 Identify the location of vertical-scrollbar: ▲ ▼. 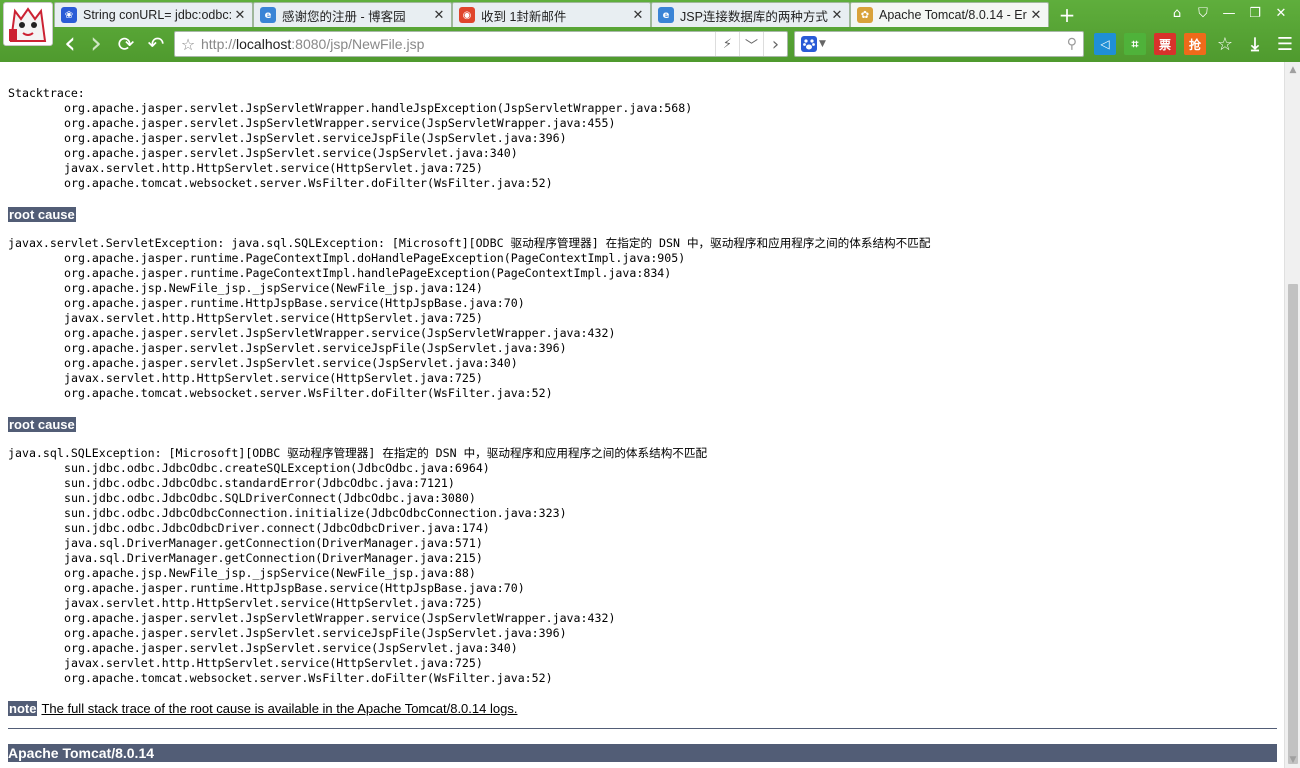
(1292, 415).